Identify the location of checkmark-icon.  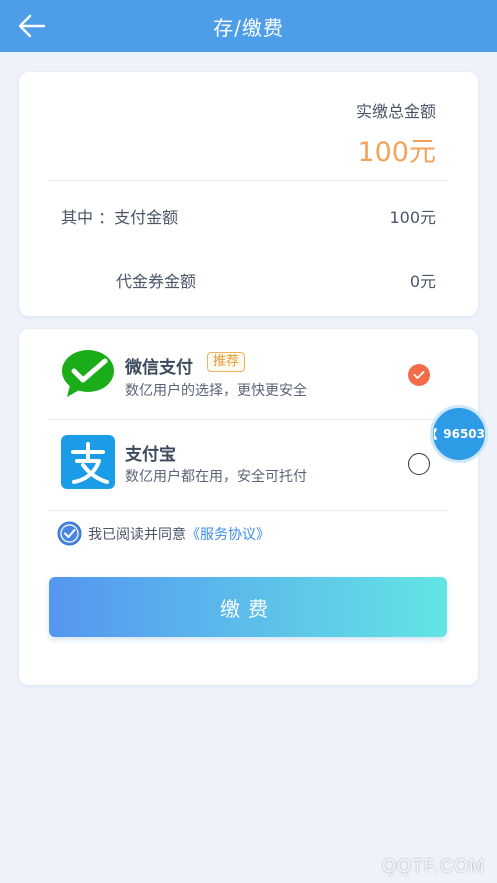
(419, 375).